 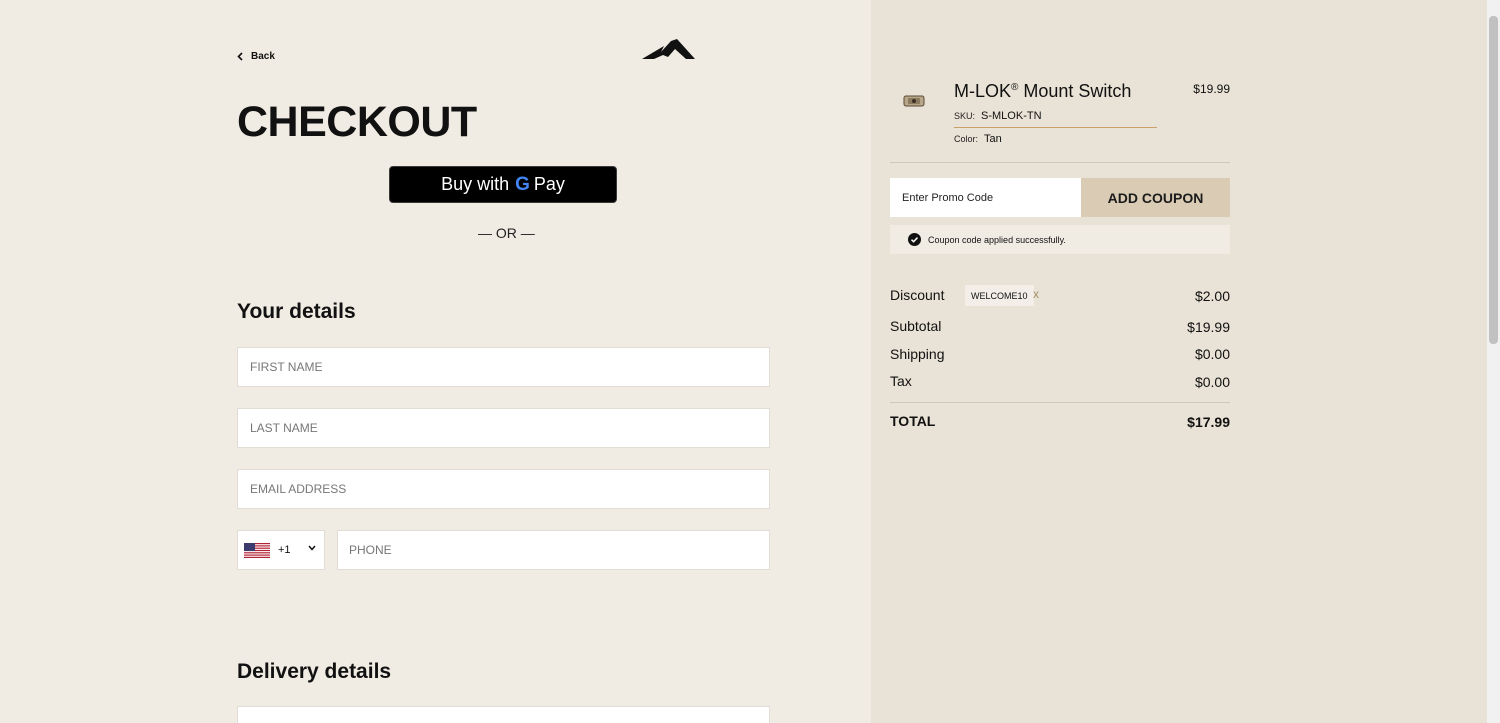 What do you see at coordinates (509, 367) in the screenshot?
I see `first-name-input` at bounding box center [509, 367].